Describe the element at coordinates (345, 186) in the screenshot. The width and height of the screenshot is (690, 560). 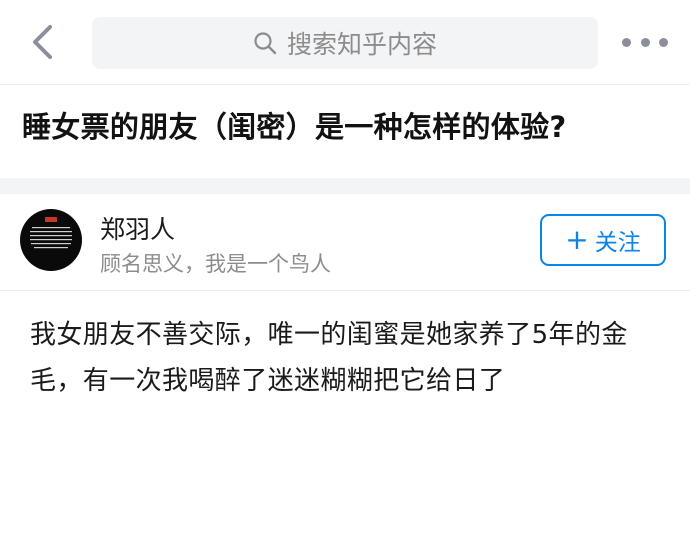
I see `section-divider` at that location.